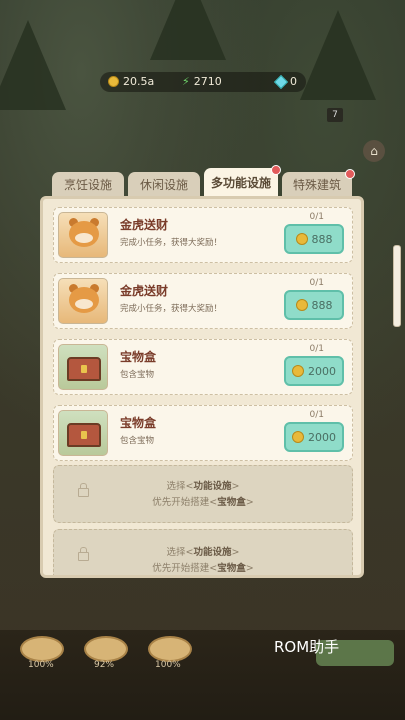  I want to click on scrollbar, so click(397, 286).